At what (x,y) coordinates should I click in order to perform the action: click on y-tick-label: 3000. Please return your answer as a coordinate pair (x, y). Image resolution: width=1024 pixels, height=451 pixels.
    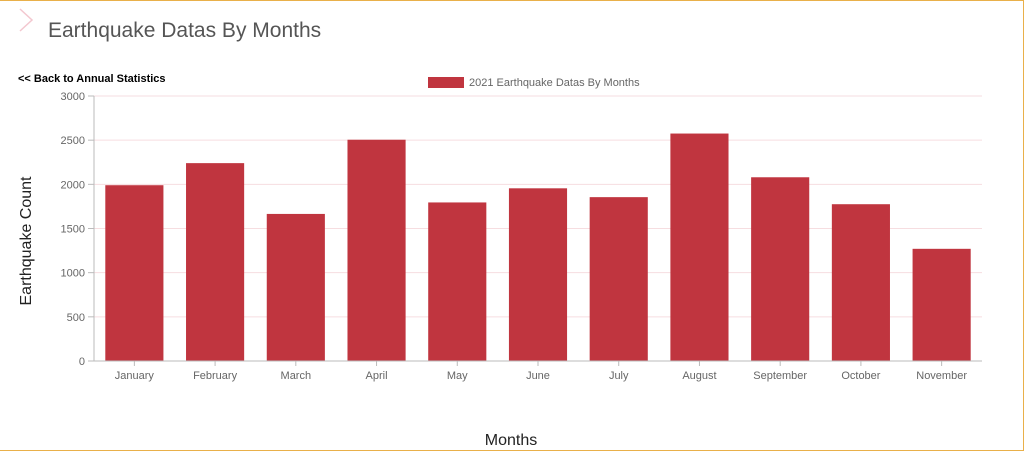
    Looking at the image, I should click on (73, 97).